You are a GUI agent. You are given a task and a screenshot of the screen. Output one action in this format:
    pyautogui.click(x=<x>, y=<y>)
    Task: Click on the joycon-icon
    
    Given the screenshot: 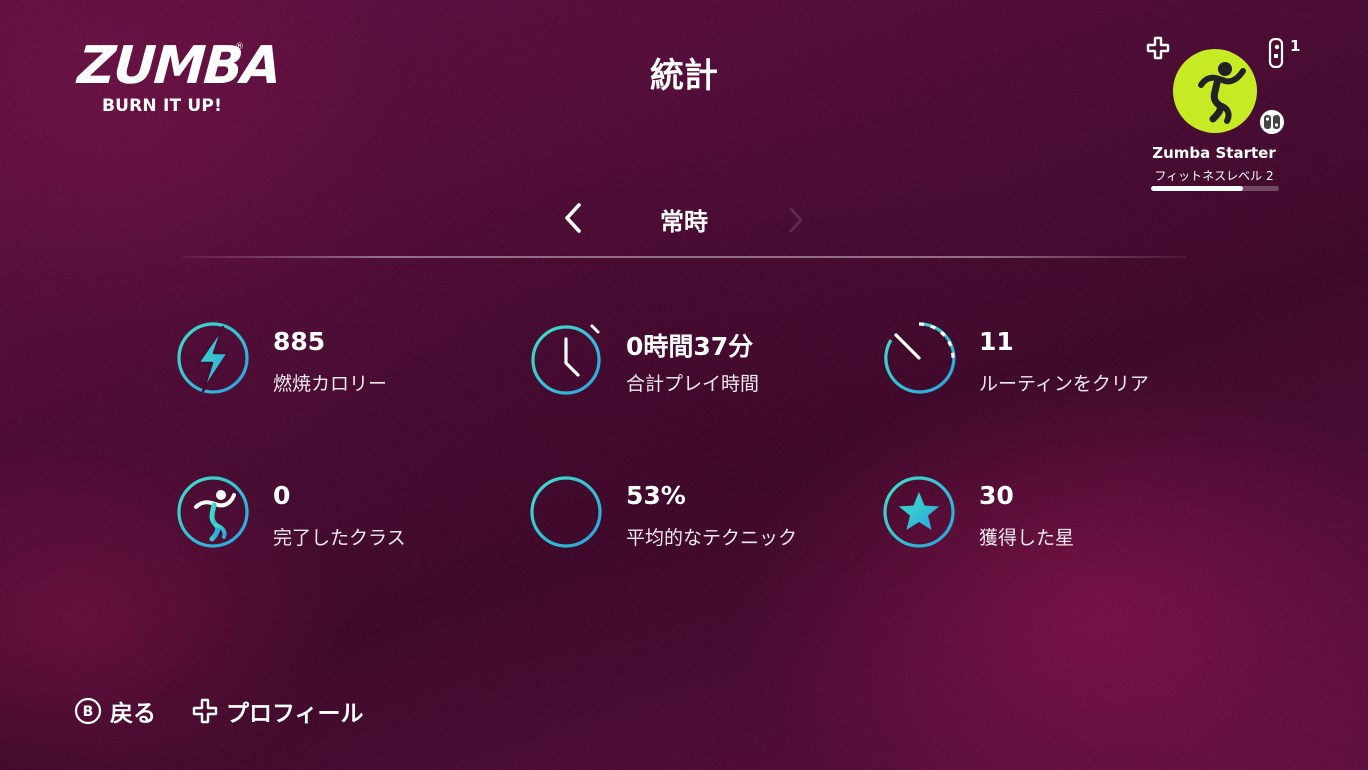 What is the action you would take?
    pyautogui.click(x=1276, y=53)
    